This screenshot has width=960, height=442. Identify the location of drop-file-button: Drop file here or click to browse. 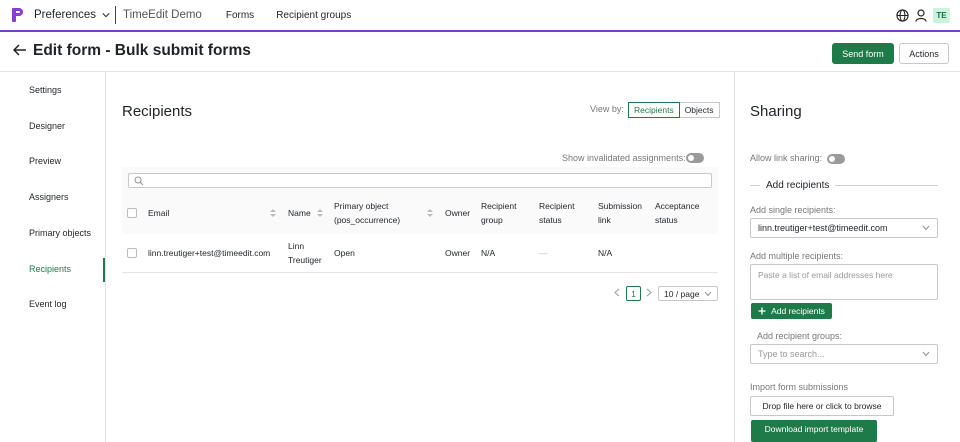
(822, 406).